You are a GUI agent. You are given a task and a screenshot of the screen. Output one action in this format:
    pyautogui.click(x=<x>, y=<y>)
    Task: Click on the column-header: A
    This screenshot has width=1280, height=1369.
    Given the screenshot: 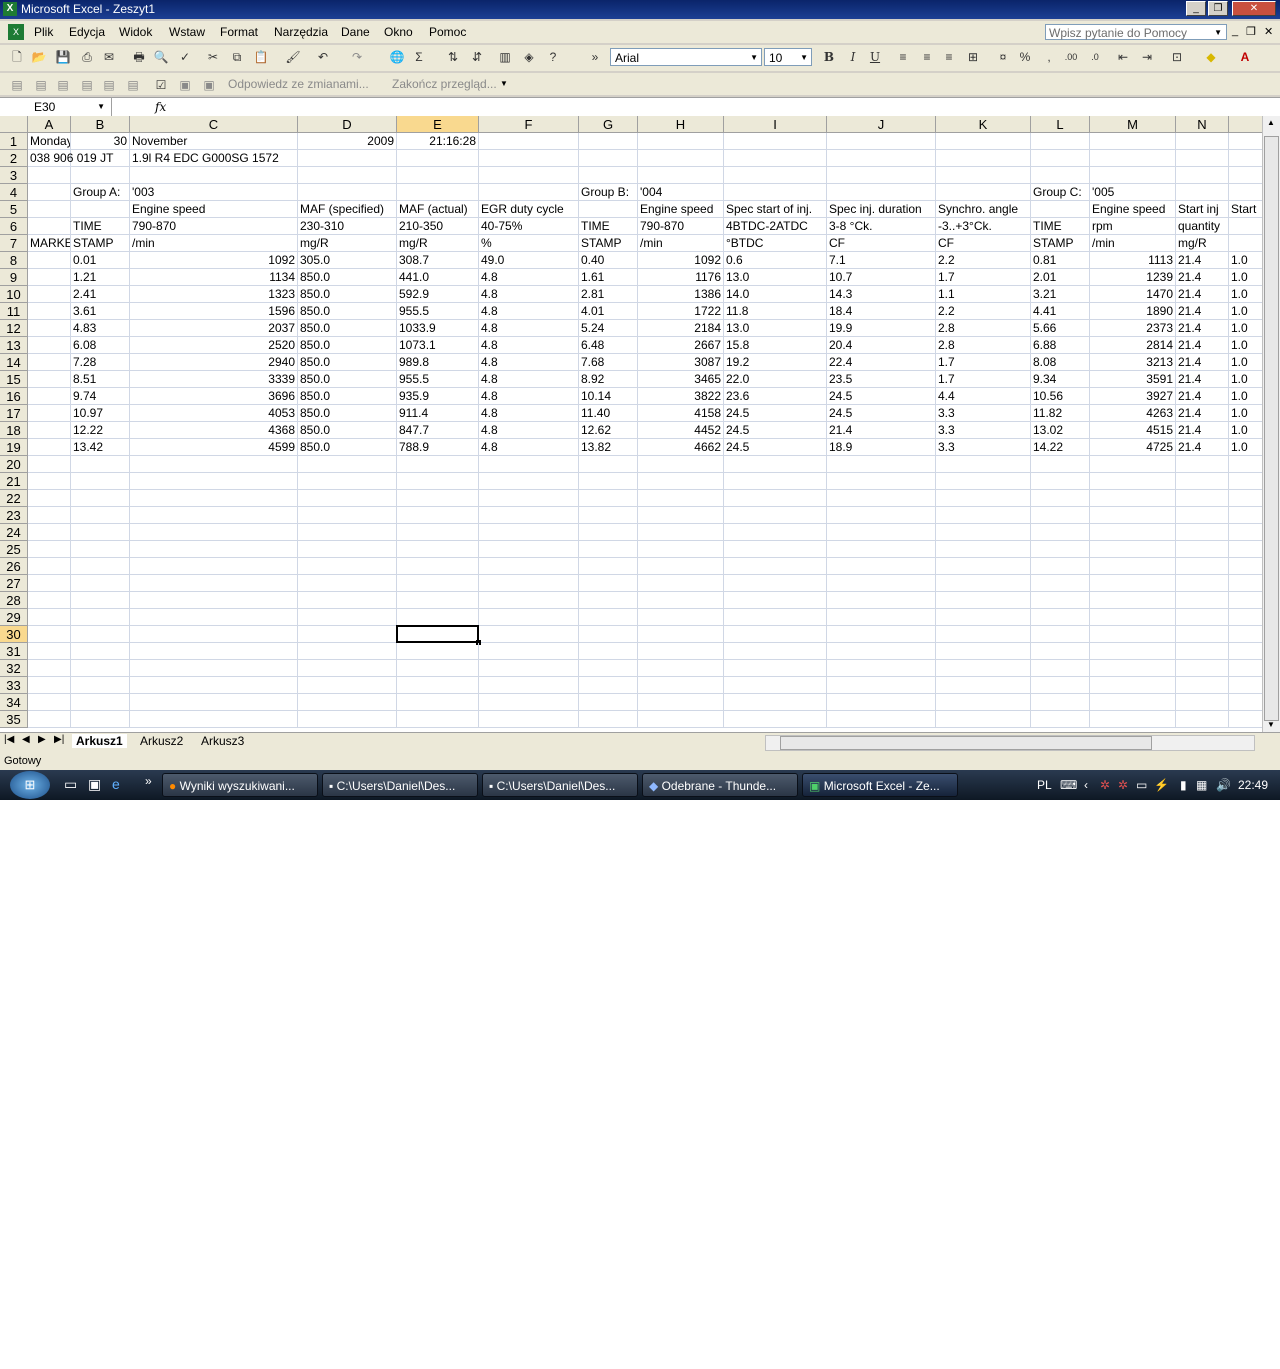 What is the action you would take?
    pyautogui.click(x=49, y=124)
    